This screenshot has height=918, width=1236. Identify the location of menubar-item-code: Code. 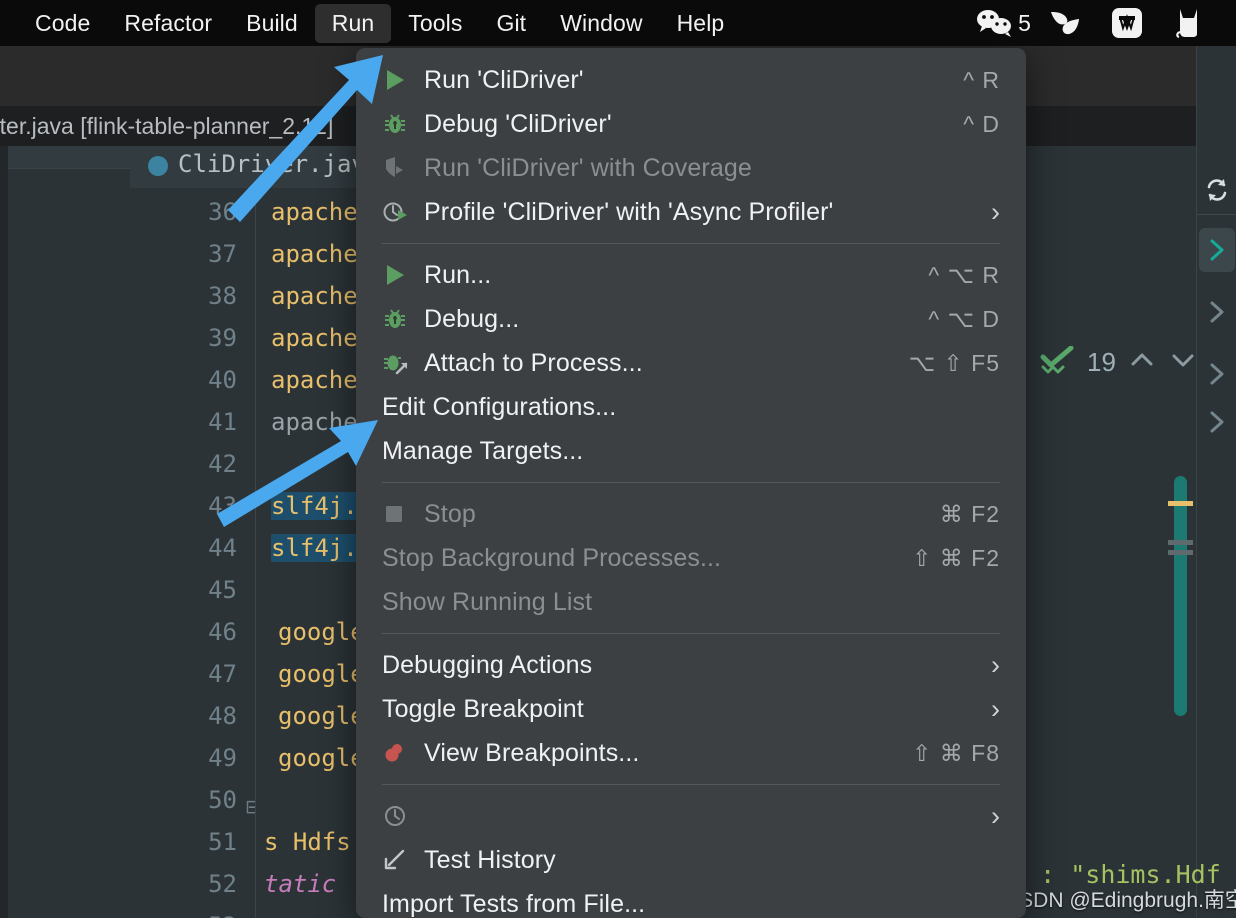
(62, 23).